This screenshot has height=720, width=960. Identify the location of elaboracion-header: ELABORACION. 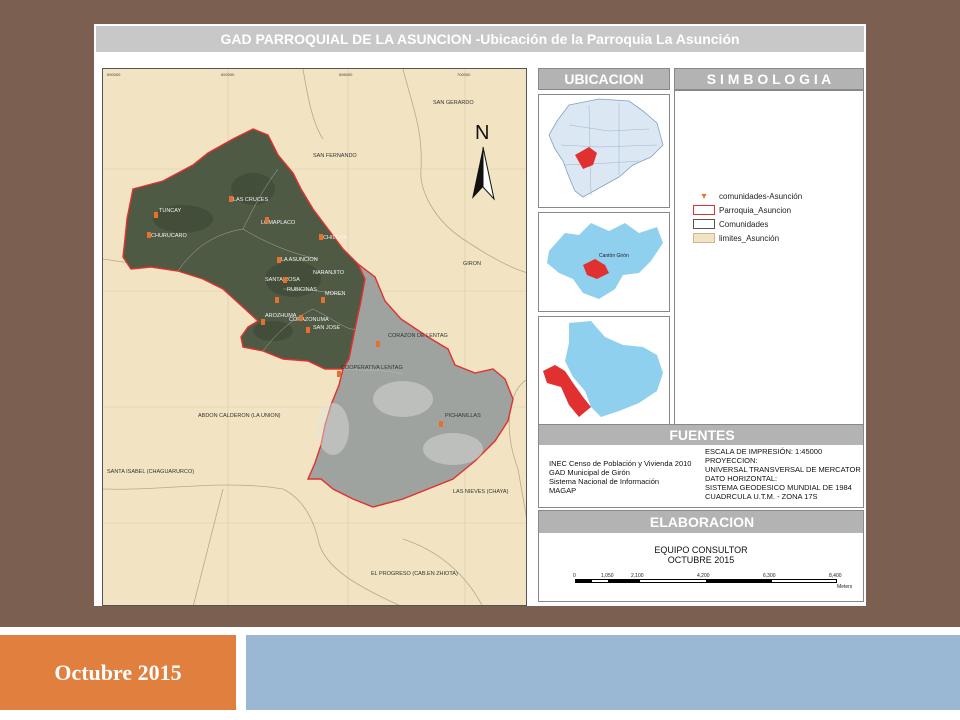
(701, 522).